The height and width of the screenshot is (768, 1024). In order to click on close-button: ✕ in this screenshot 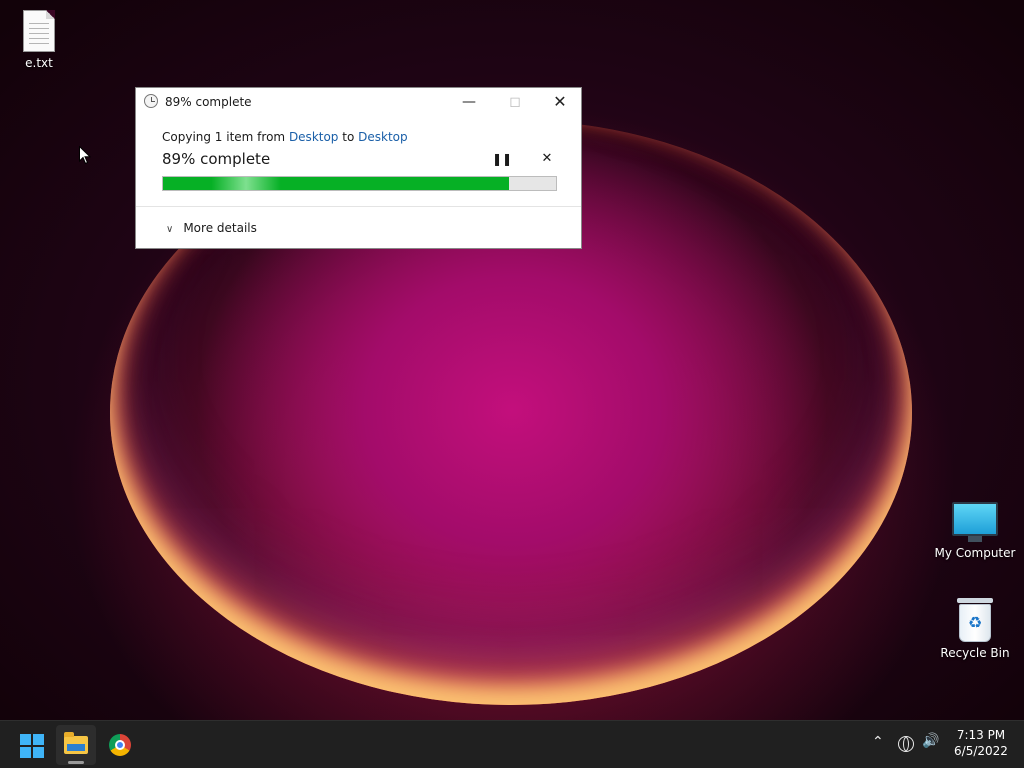, I will do `click(560, 102)`.